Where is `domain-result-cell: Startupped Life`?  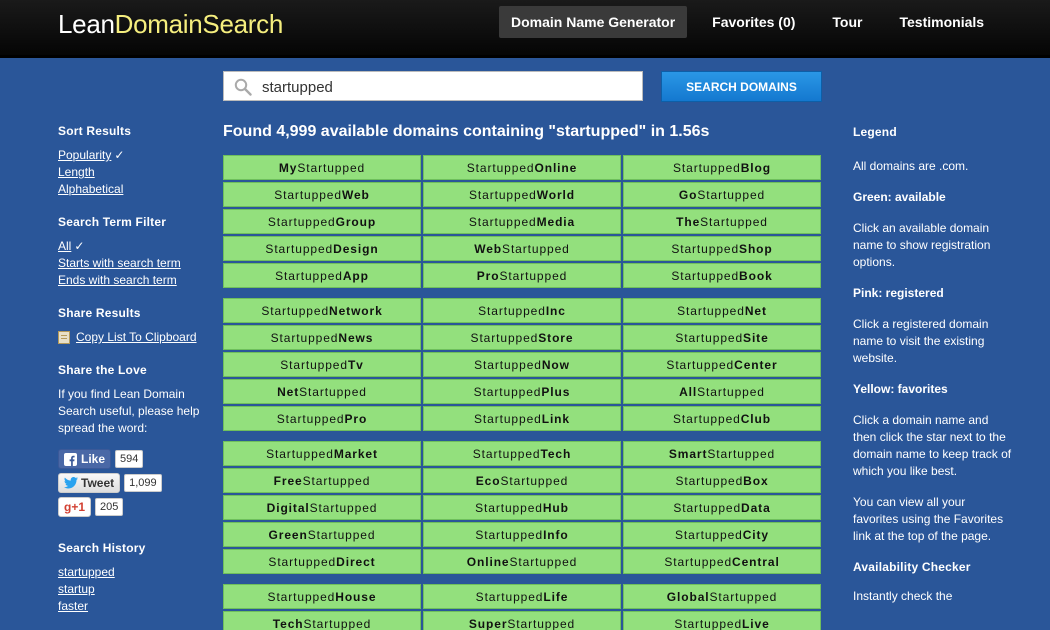 domain-result-cell: Startupped Life is located at coordinates (522, 596).